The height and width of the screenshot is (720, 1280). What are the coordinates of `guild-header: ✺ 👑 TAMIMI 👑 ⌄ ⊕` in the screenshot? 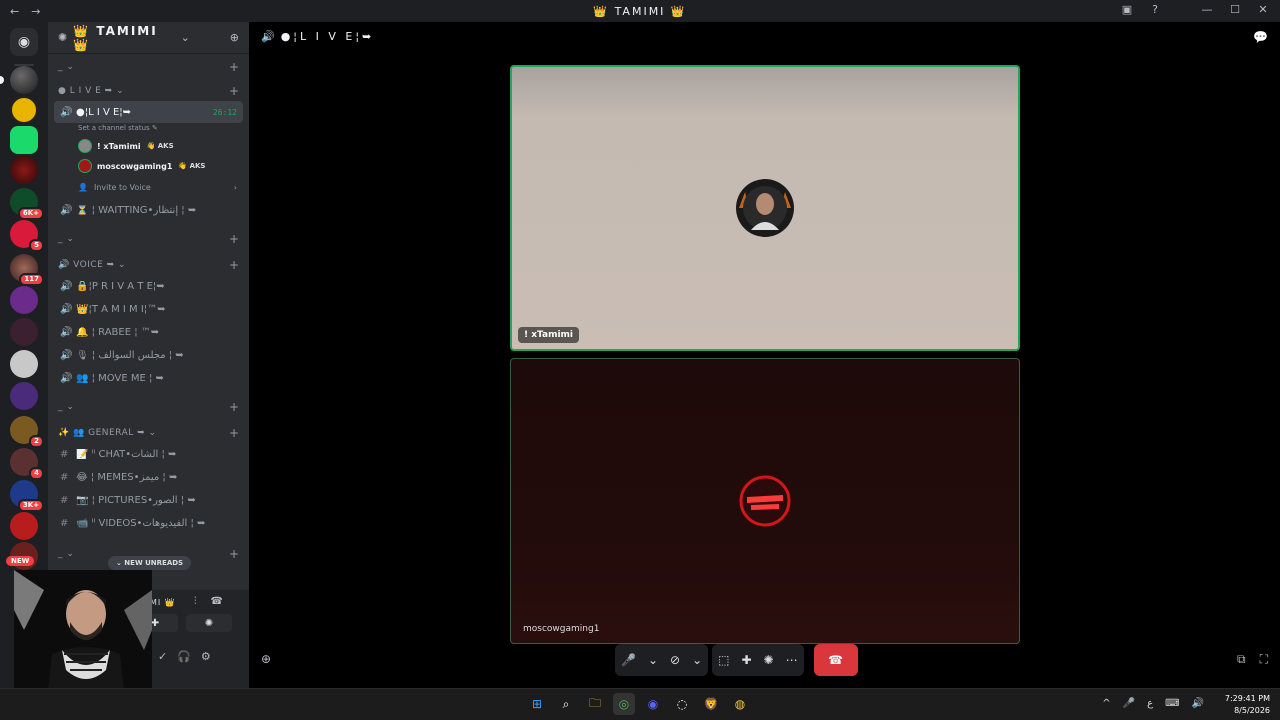 It's located at (148, 38).